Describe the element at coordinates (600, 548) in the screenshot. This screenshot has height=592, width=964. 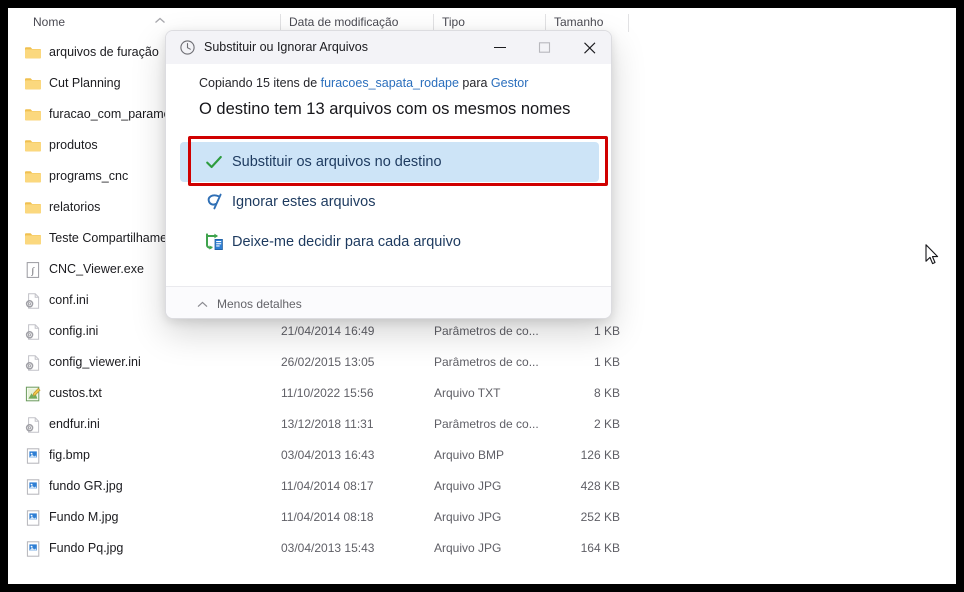
I see `file-size: 164 KB` at that location.